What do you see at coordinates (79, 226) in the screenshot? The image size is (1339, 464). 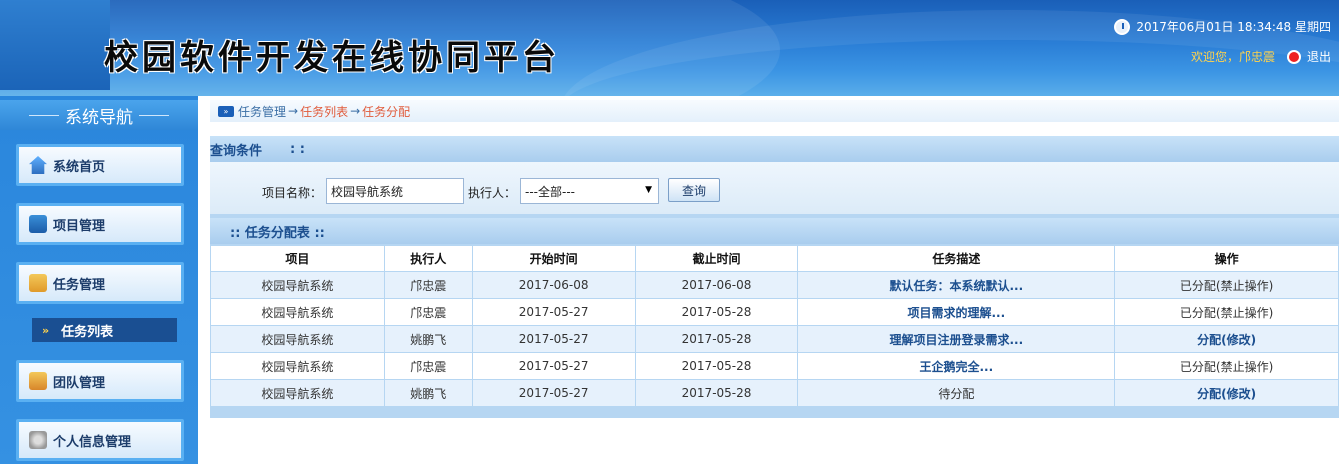 I see `sidebar-item-label: 项目管理` at bounding box center [79, 226].